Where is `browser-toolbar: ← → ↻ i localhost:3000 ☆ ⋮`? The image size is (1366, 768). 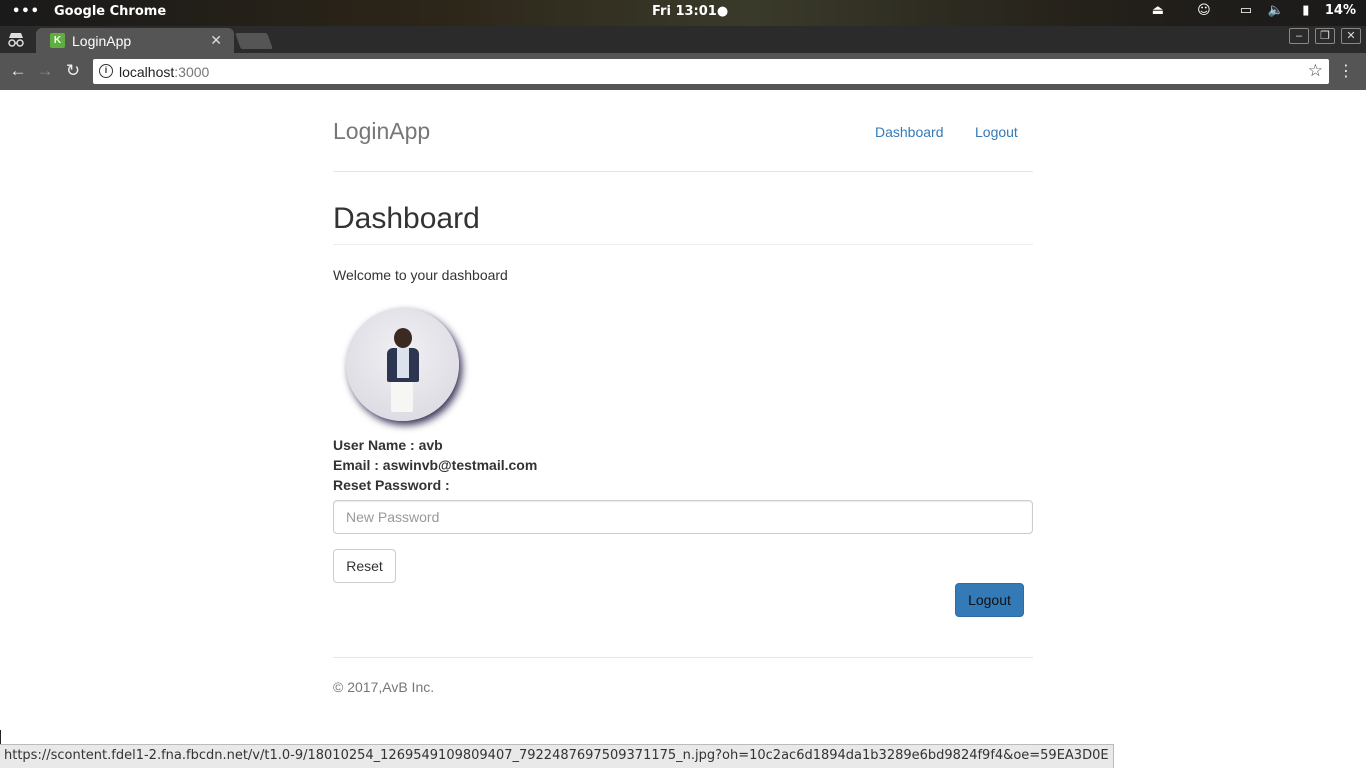
browser-toolbar: ← → ↻ i localhost:3000 ☆ ⋮ is located at coordinates (683, 71).